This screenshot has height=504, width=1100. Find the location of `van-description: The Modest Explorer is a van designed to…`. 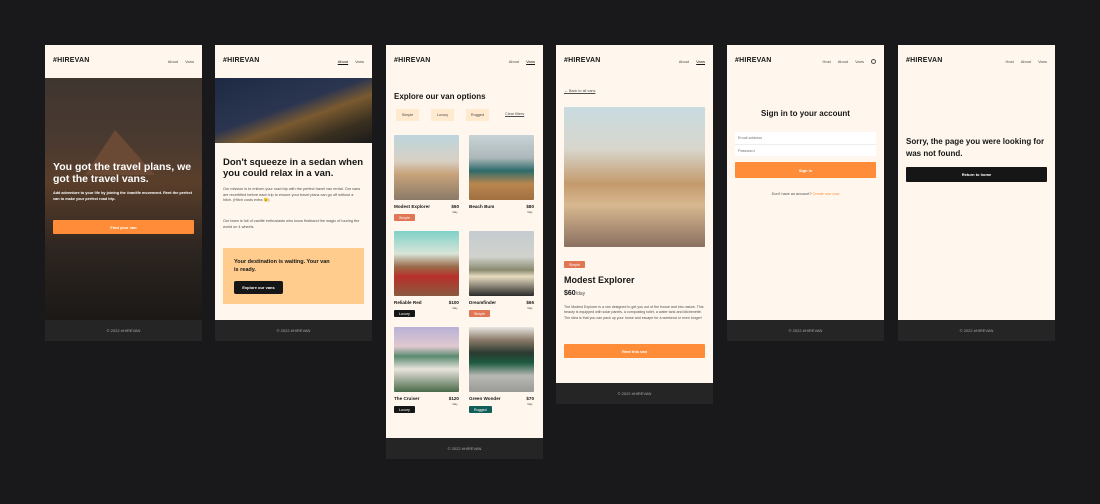

van-description: The Modest Explorer is a van designed to… is located at coordinates (634, 312).